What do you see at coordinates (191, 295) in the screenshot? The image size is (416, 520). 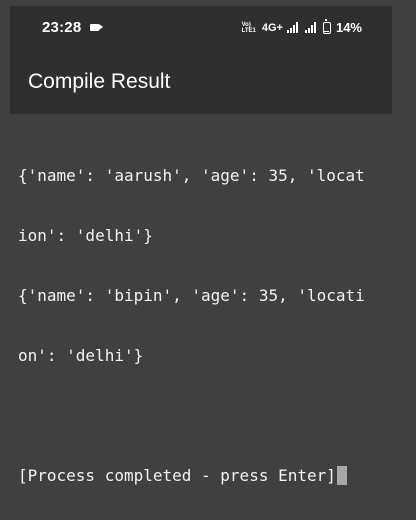 I see `terminal-line: {'name': 'bipin', 'age': 35, 'locati` at bounding box center [191, 295].